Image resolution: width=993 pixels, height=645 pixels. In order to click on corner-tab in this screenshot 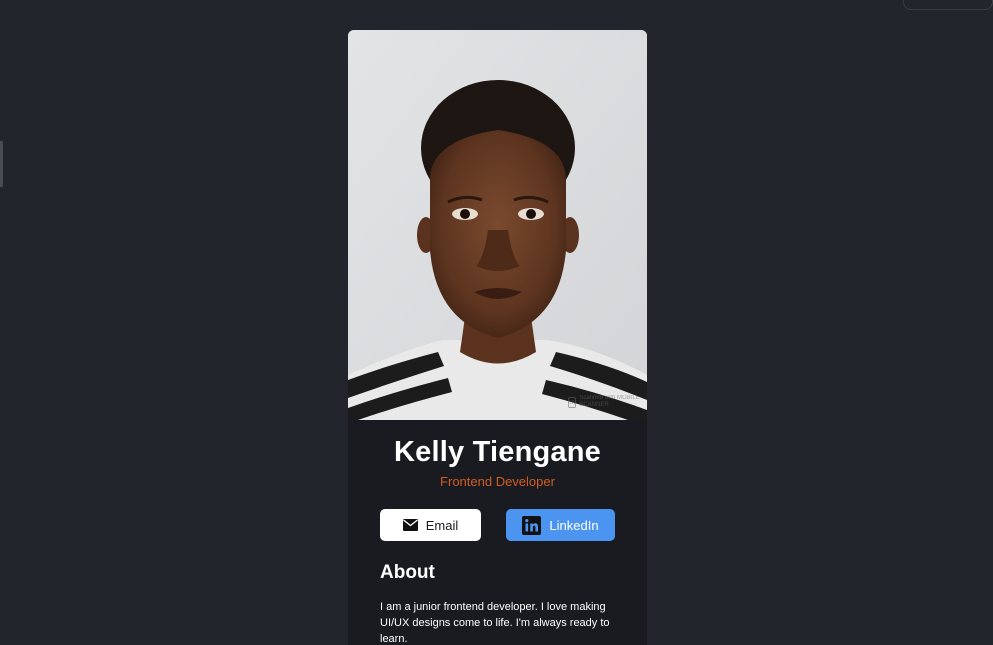, I will do `click(948, 5)`.